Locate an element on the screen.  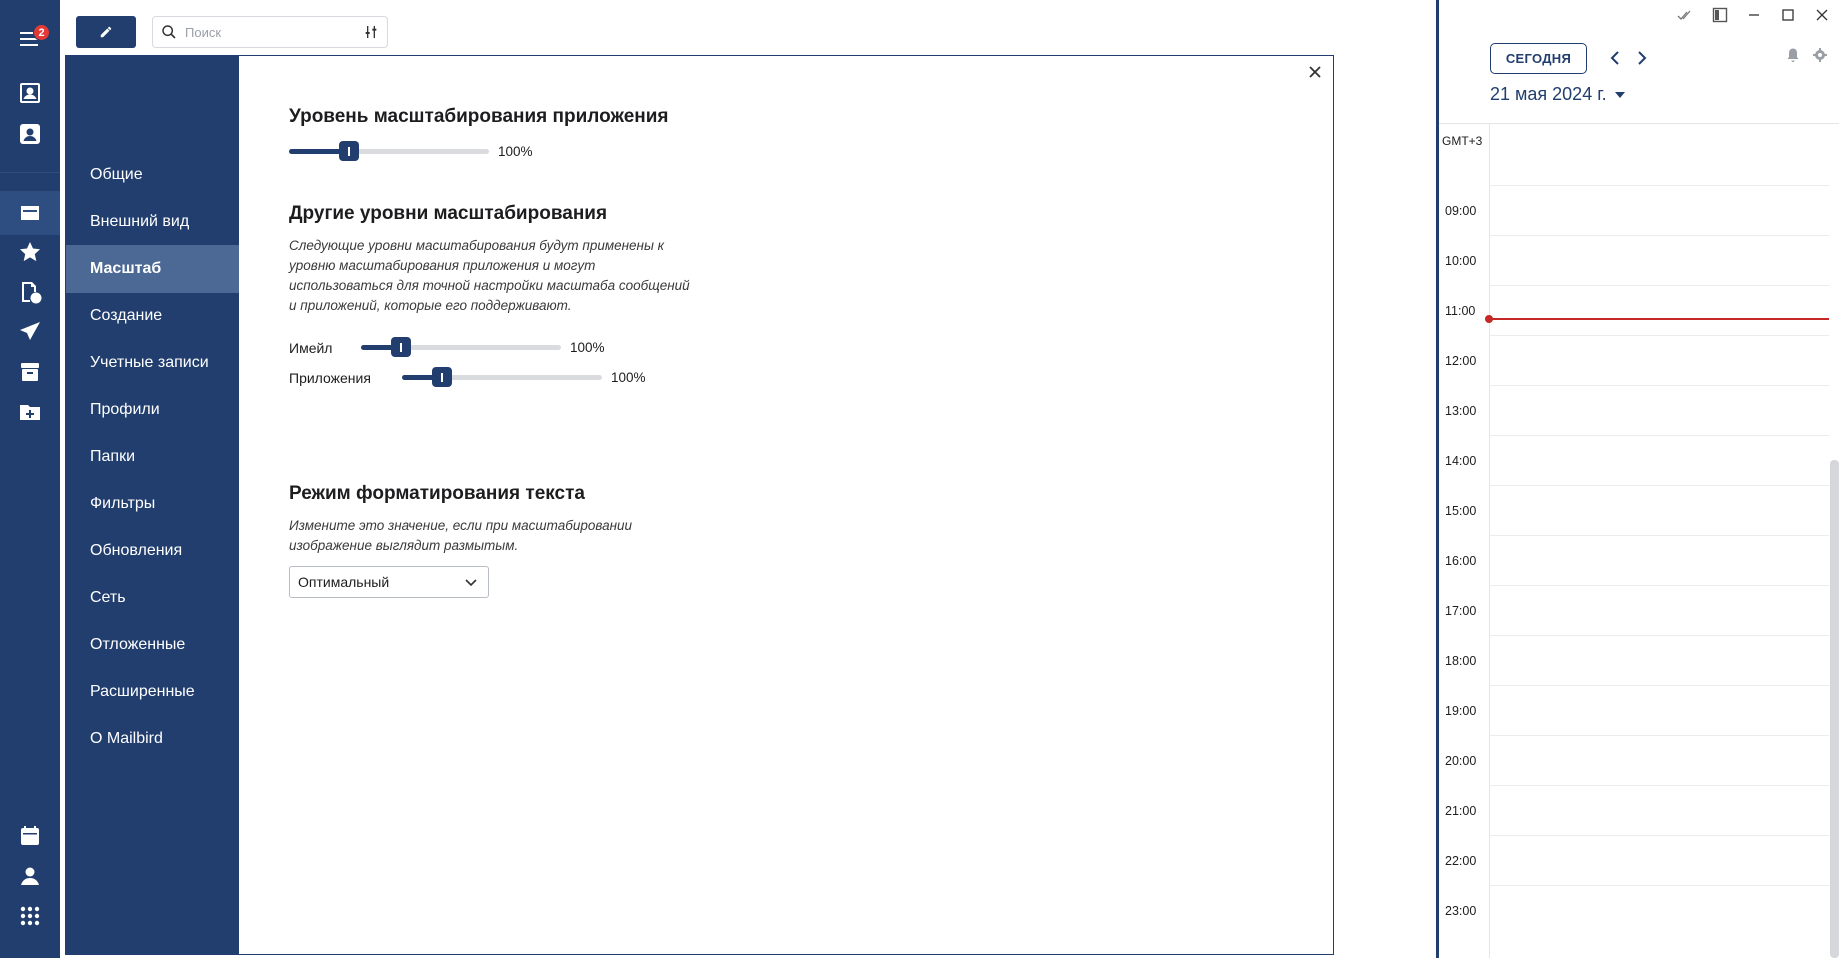
timezone-label: GMT+3 is located at coordinates (1462, 141).